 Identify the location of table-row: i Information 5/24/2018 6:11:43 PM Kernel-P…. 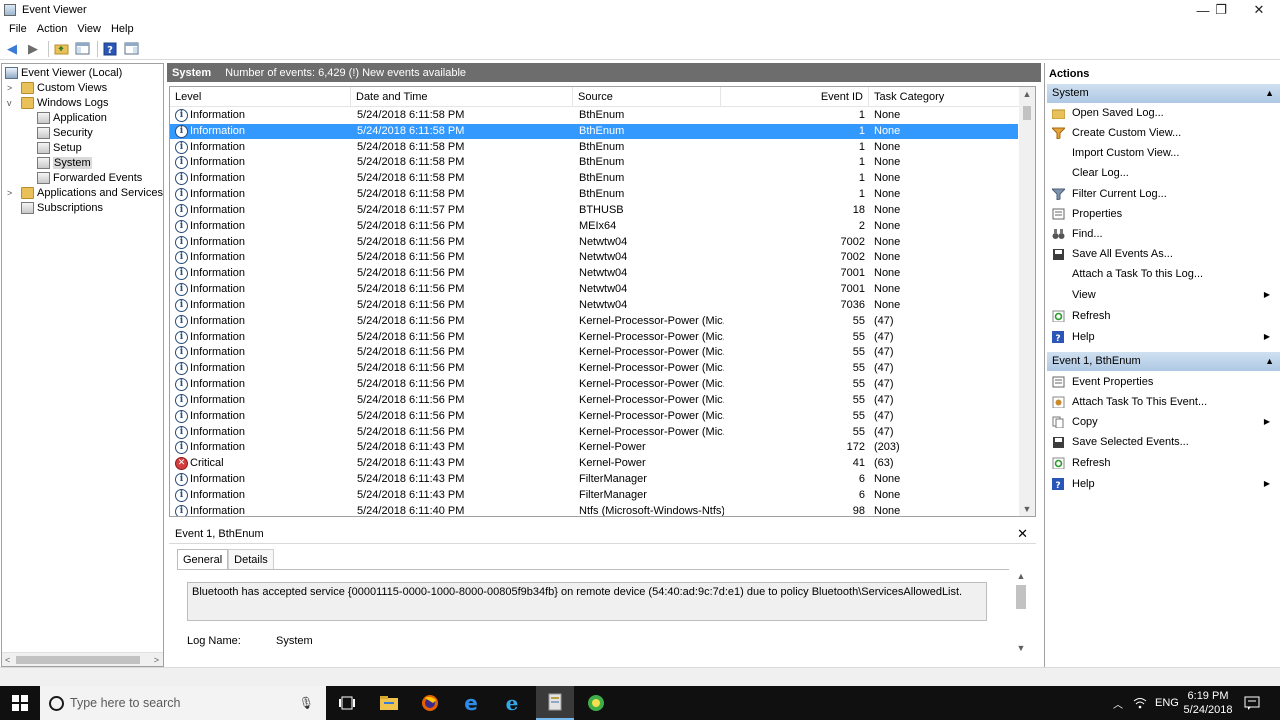
(594, 447).